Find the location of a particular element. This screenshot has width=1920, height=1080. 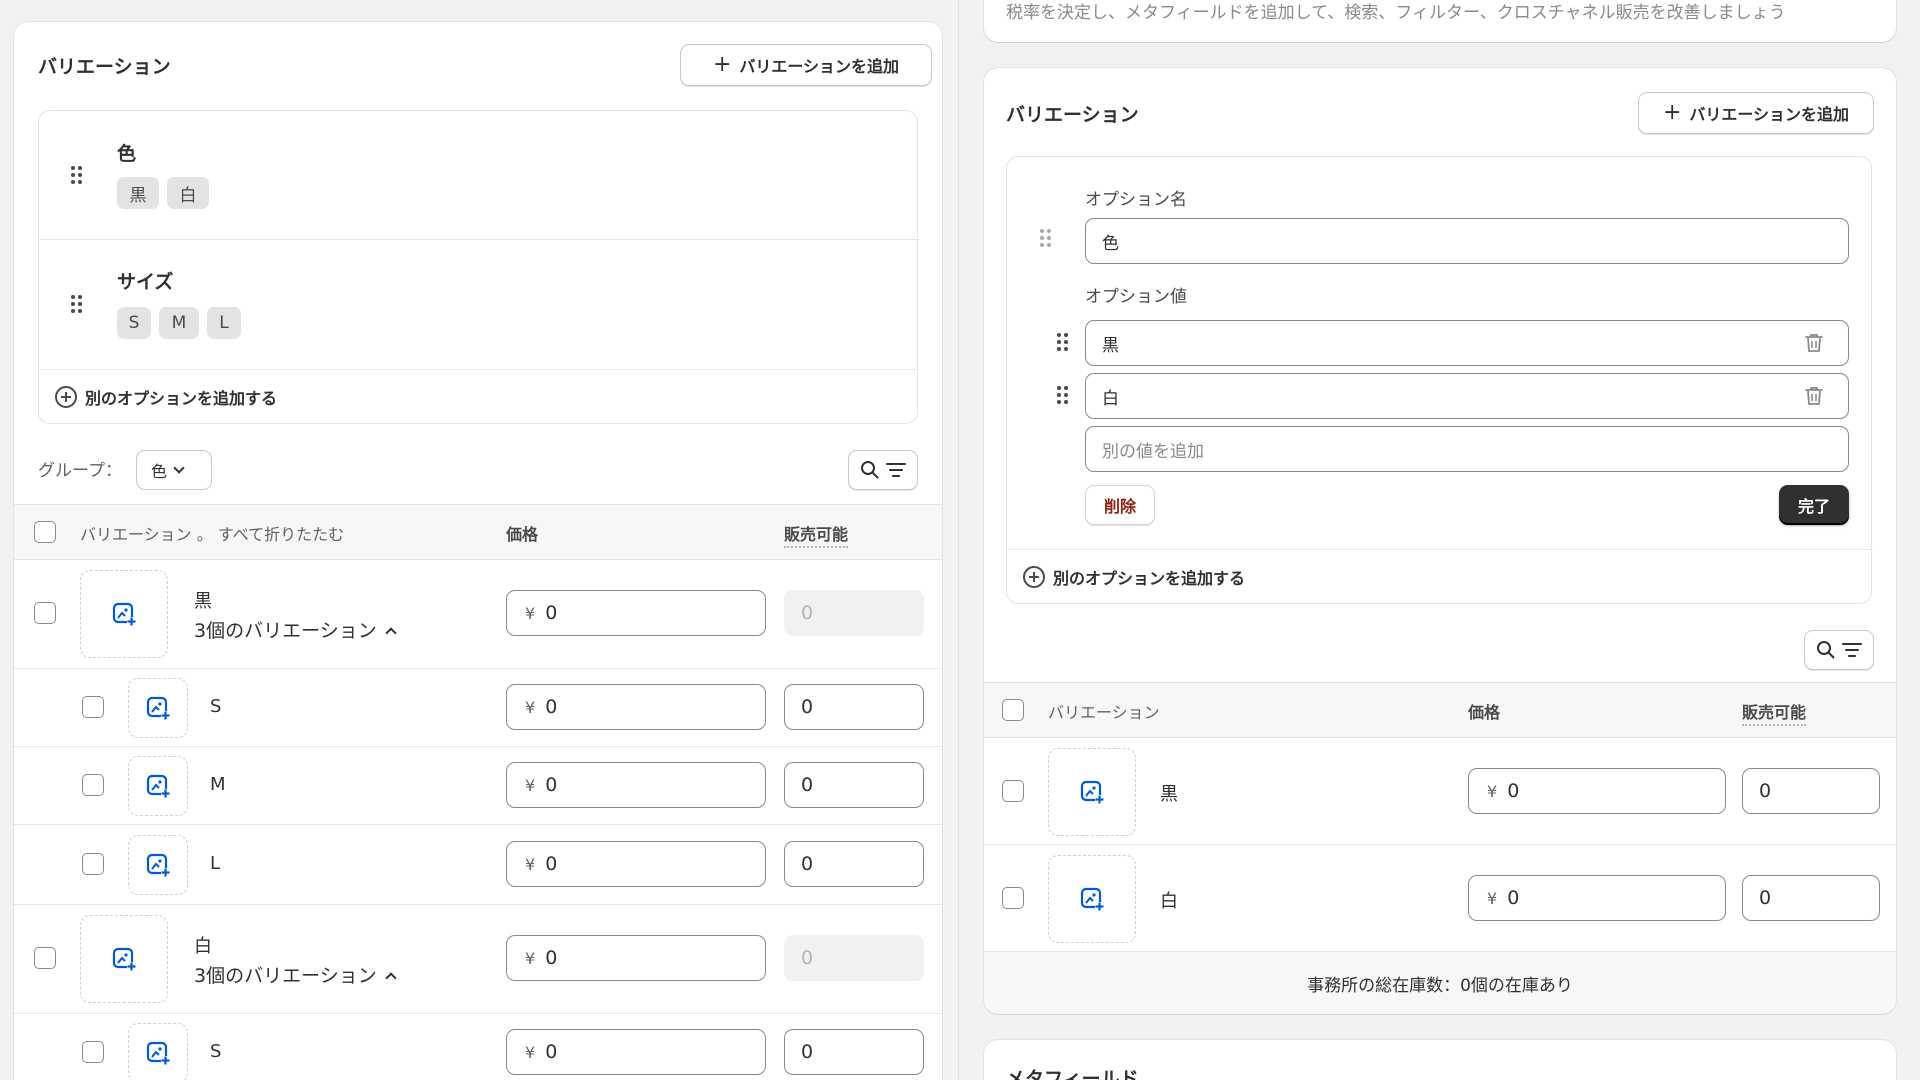

plus-icon: + is located at coordinates (722, 64).